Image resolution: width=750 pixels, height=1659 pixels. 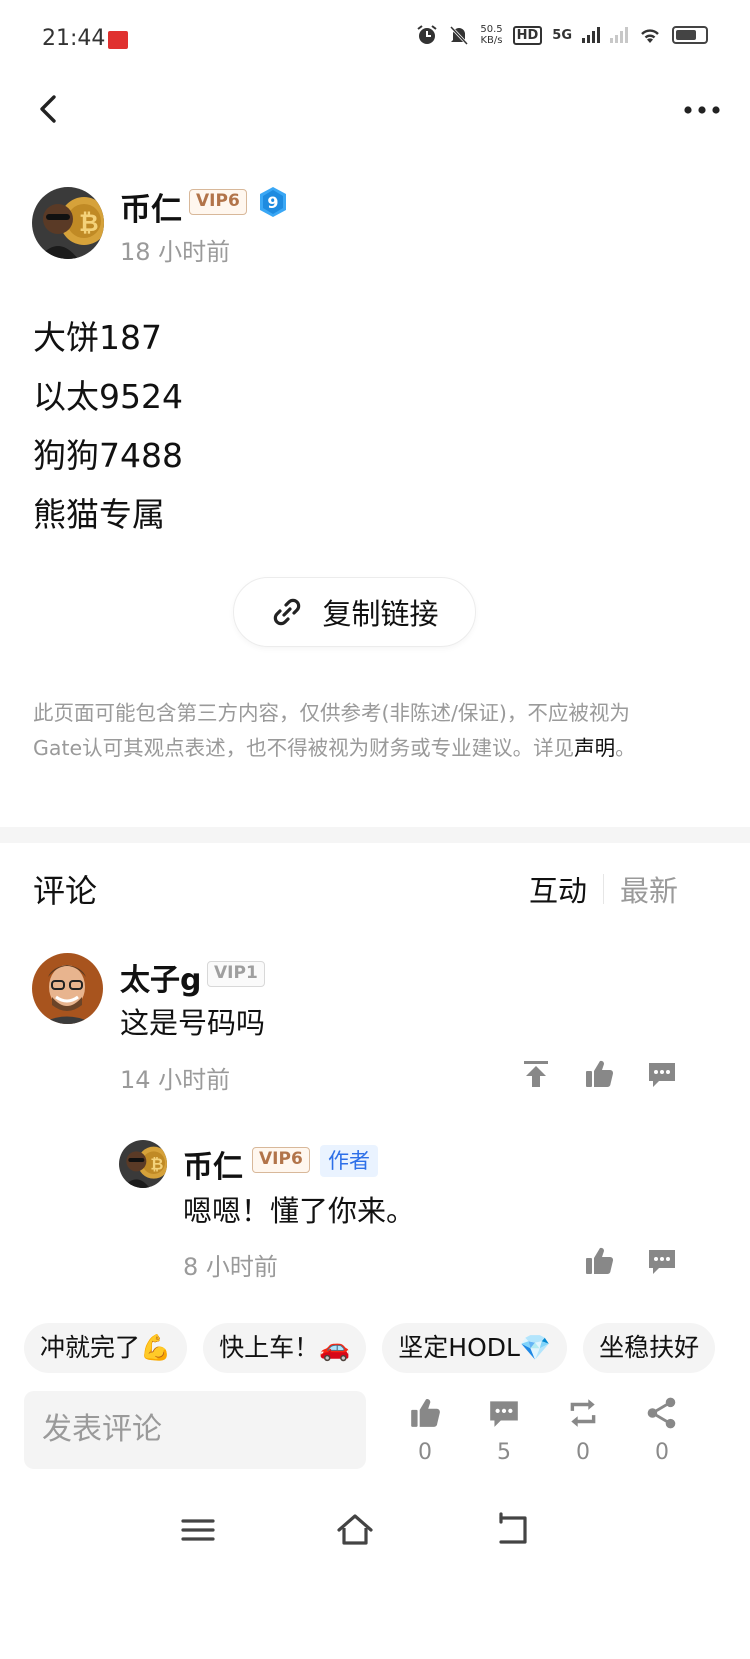 What do you see at coordinates (68, 223) in the screenshot?
I see `author-avatar: ₿` at bounding box center [68, 223].